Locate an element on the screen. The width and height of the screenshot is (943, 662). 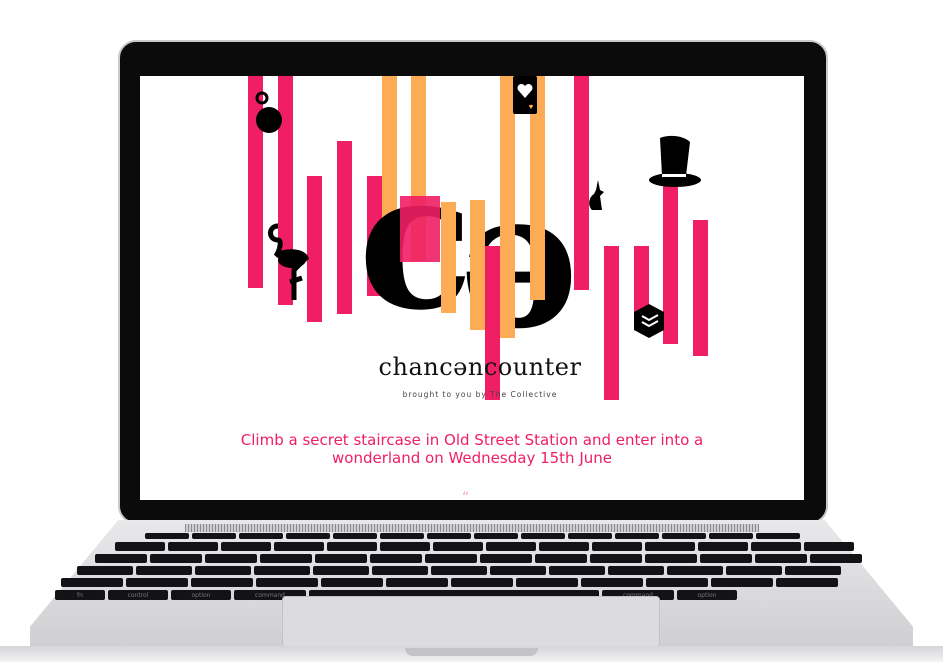
cube-logo-icon is located at coordinates (649, 321).